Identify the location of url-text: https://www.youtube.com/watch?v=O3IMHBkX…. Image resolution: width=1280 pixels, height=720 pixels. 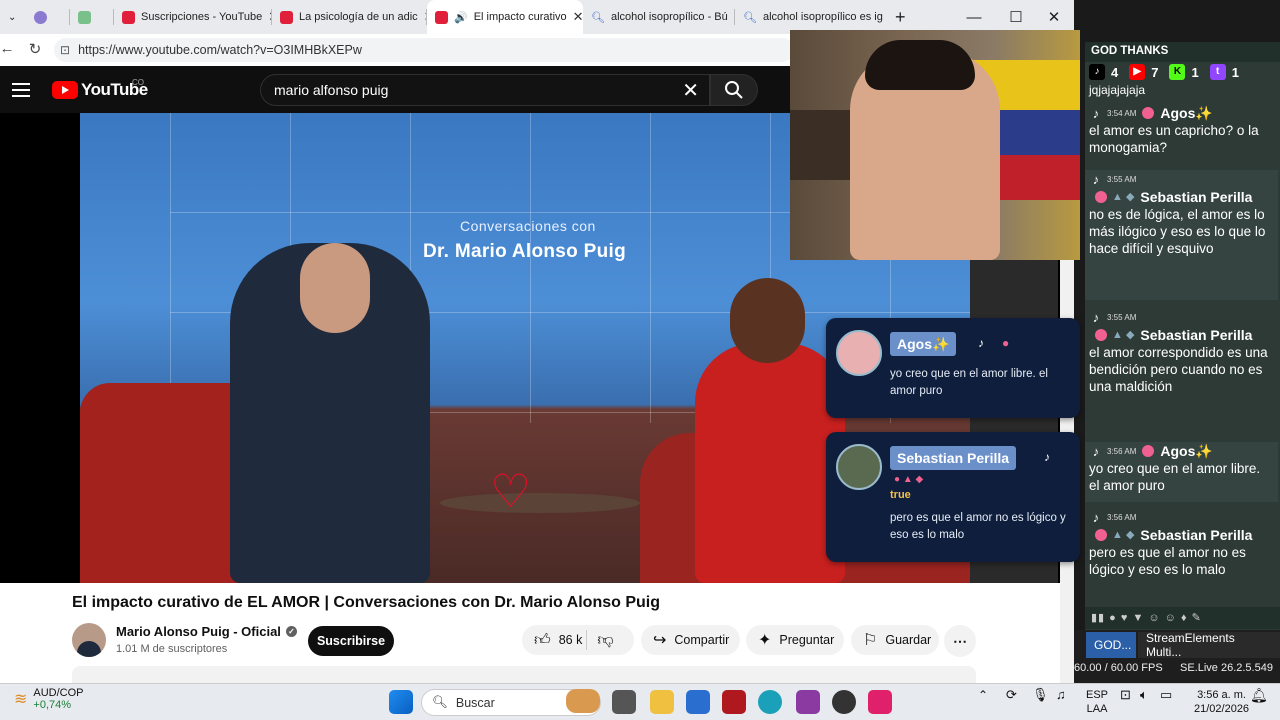
(220, 50).